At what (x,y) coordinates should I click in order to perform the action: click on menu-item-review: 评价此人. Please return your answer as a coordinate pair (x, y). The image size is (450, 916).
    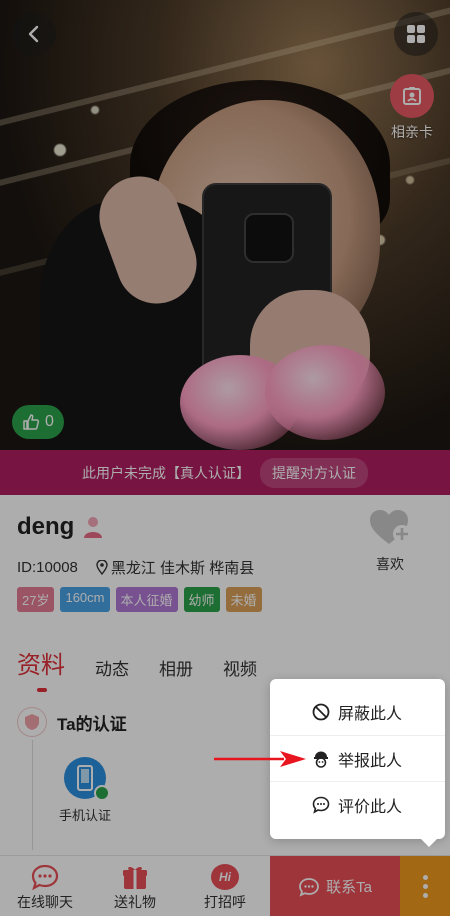
    Looking at the image, I should click on (357, 804).